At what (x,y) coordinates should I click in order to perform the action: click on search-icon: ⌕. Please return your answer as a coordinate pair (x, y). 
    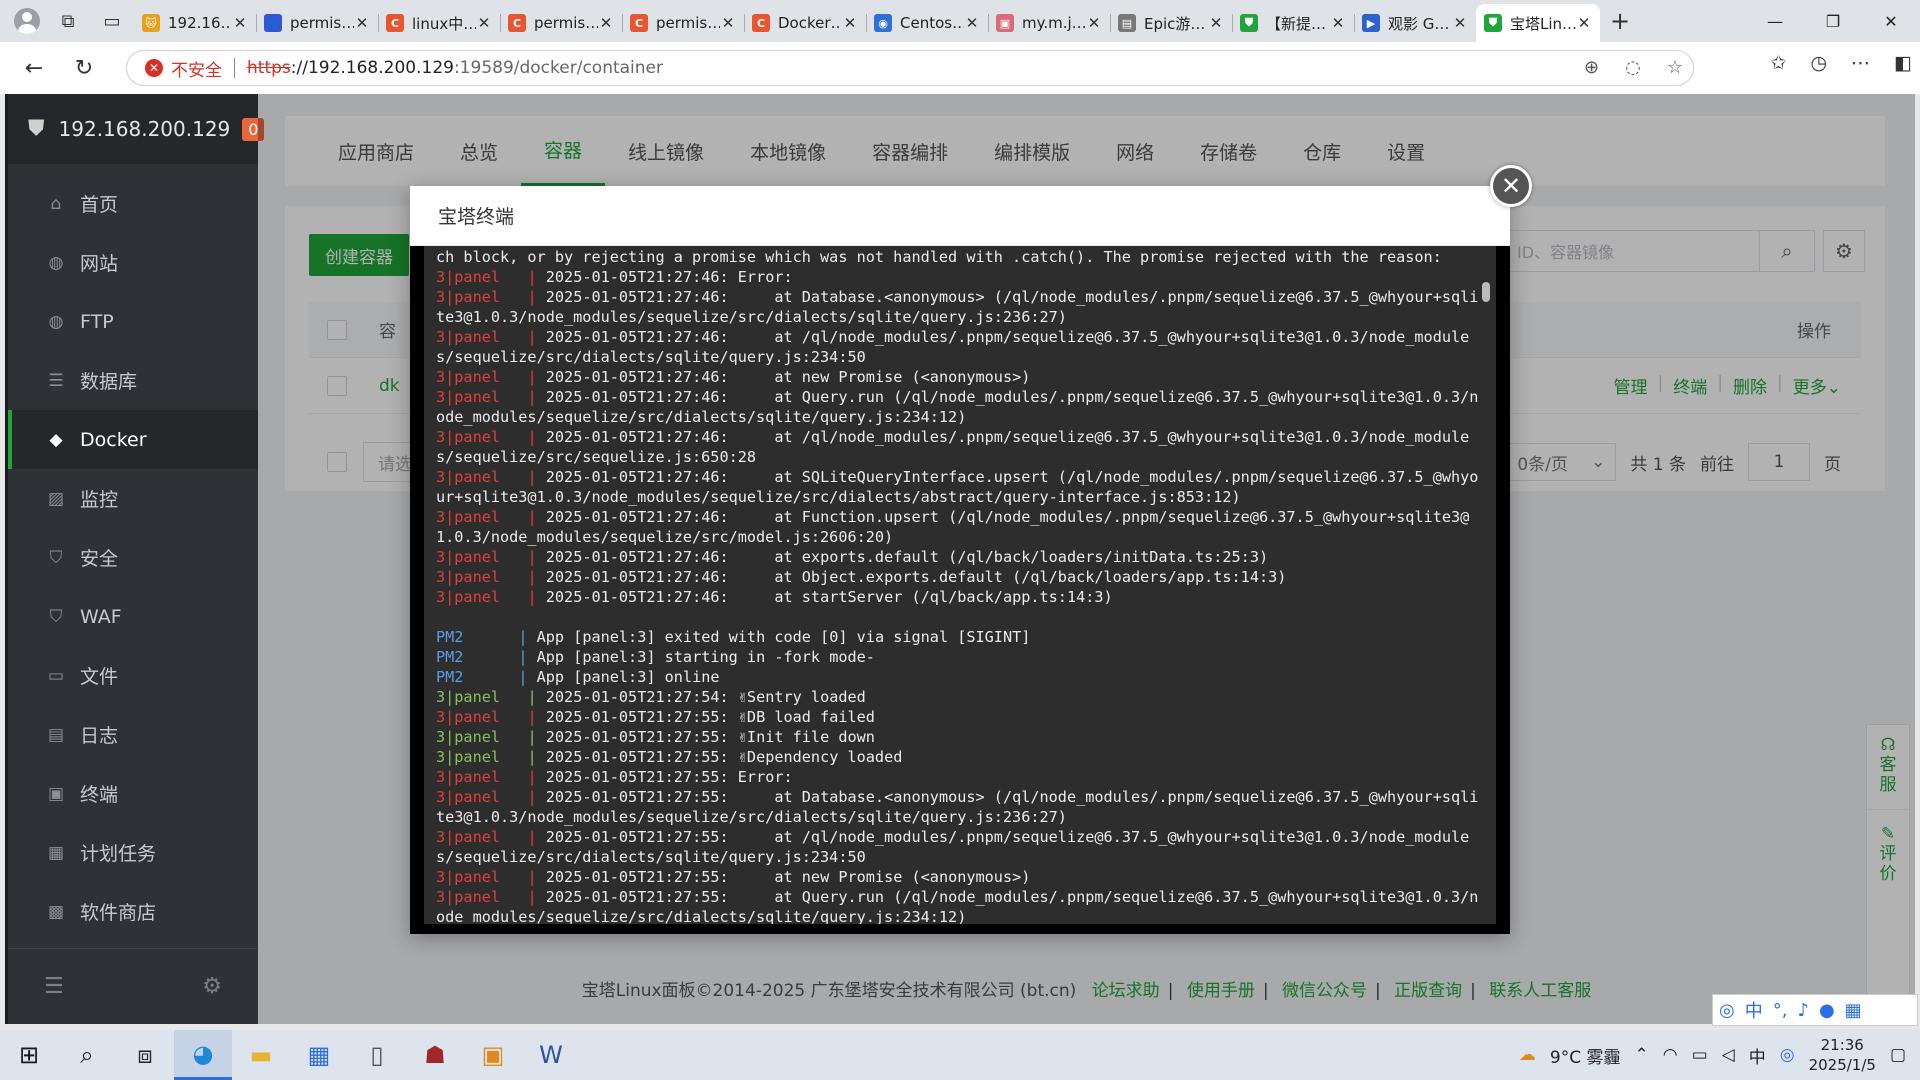
    Looking at the image, I should click on (87, 1055).